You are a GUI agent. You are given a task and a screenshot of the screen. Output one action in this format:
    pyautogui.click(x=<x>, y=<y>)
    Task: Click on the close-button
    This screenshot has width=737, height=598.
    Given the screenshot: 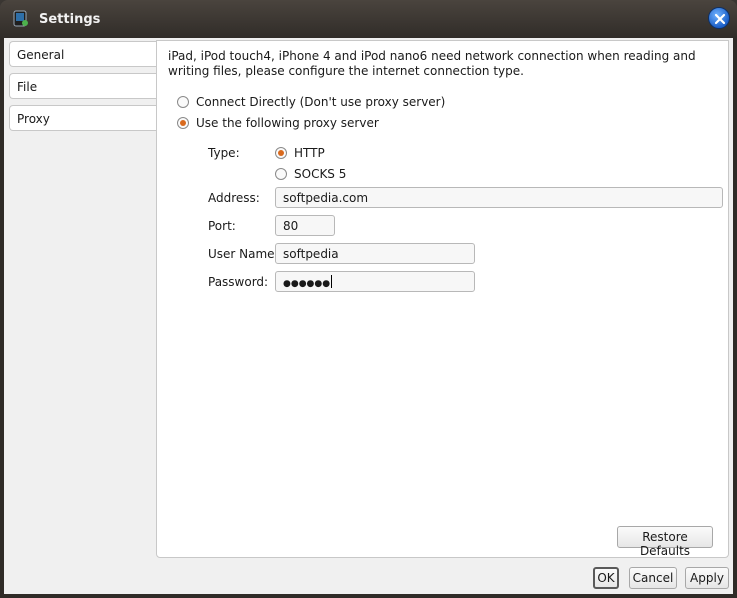 What is the action you would take?
    pyautogui.click(x=719, y=18)
    